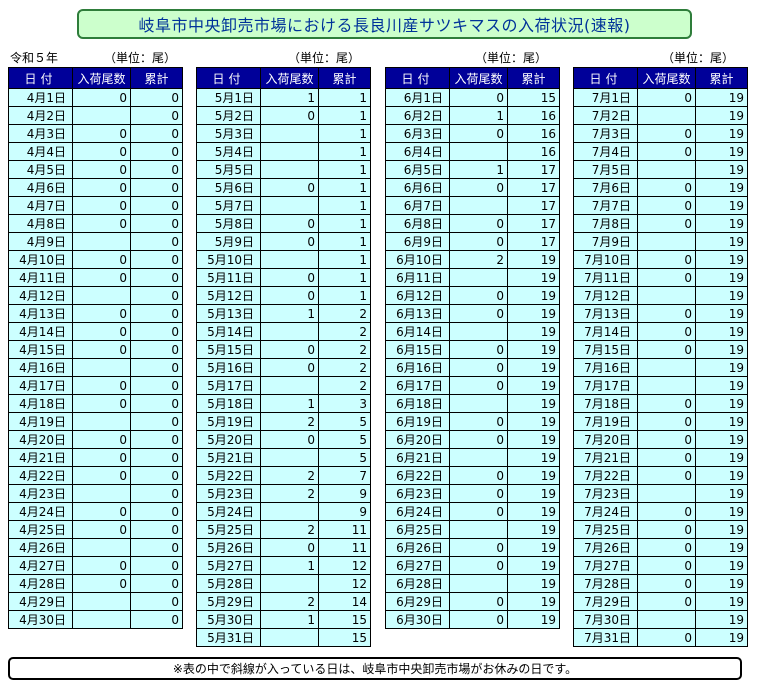  What do you see at coordinates (344, 475) in the screenshot?
I see `cumulative-cell: 7` at bounding box center [344, 475].